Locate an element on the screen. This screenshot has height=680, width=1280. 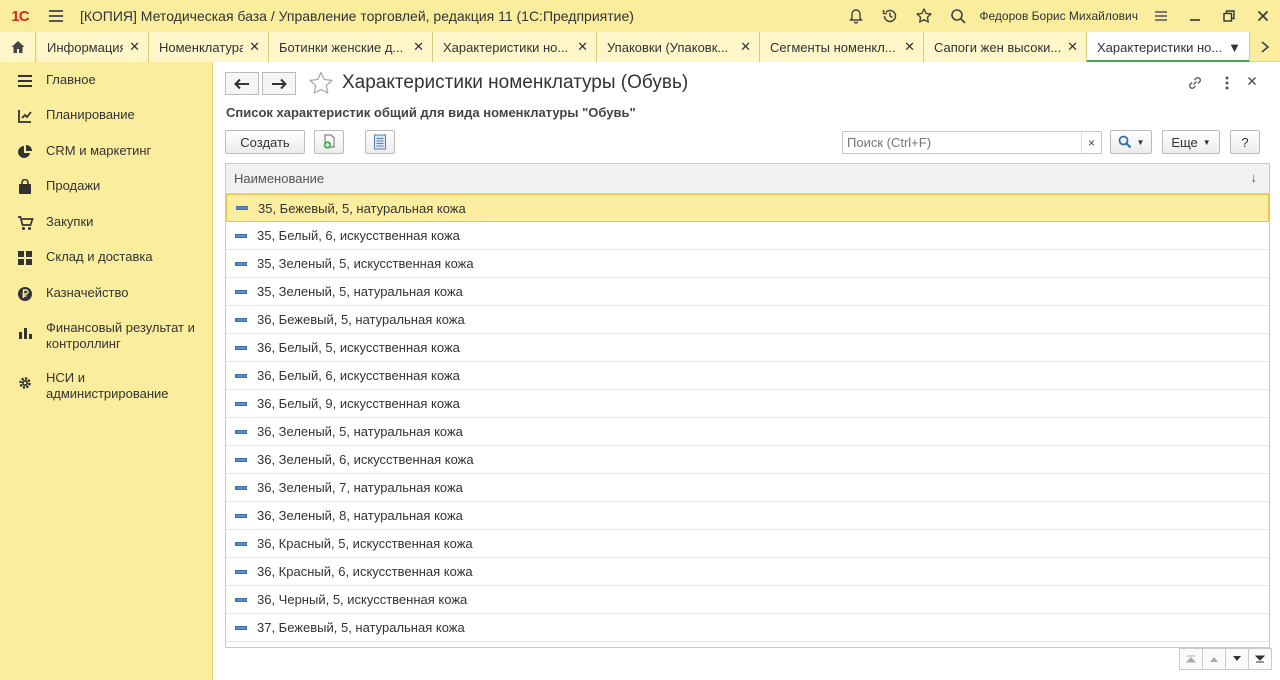
sidebar-item-planning: Планирование is located at coordinates (106, 116).